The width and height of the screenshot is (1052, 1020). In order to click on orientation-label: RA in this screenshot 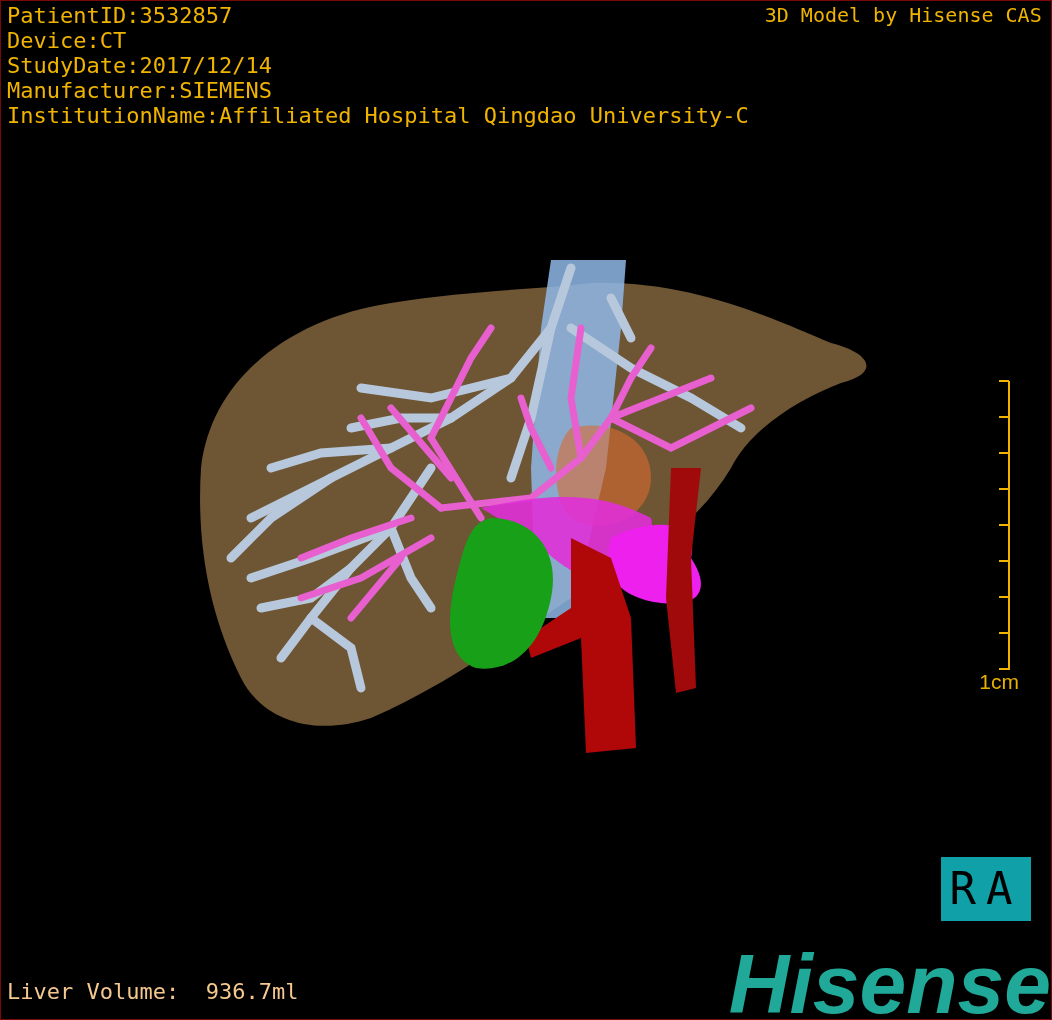, I will do `click(986, 889)`.